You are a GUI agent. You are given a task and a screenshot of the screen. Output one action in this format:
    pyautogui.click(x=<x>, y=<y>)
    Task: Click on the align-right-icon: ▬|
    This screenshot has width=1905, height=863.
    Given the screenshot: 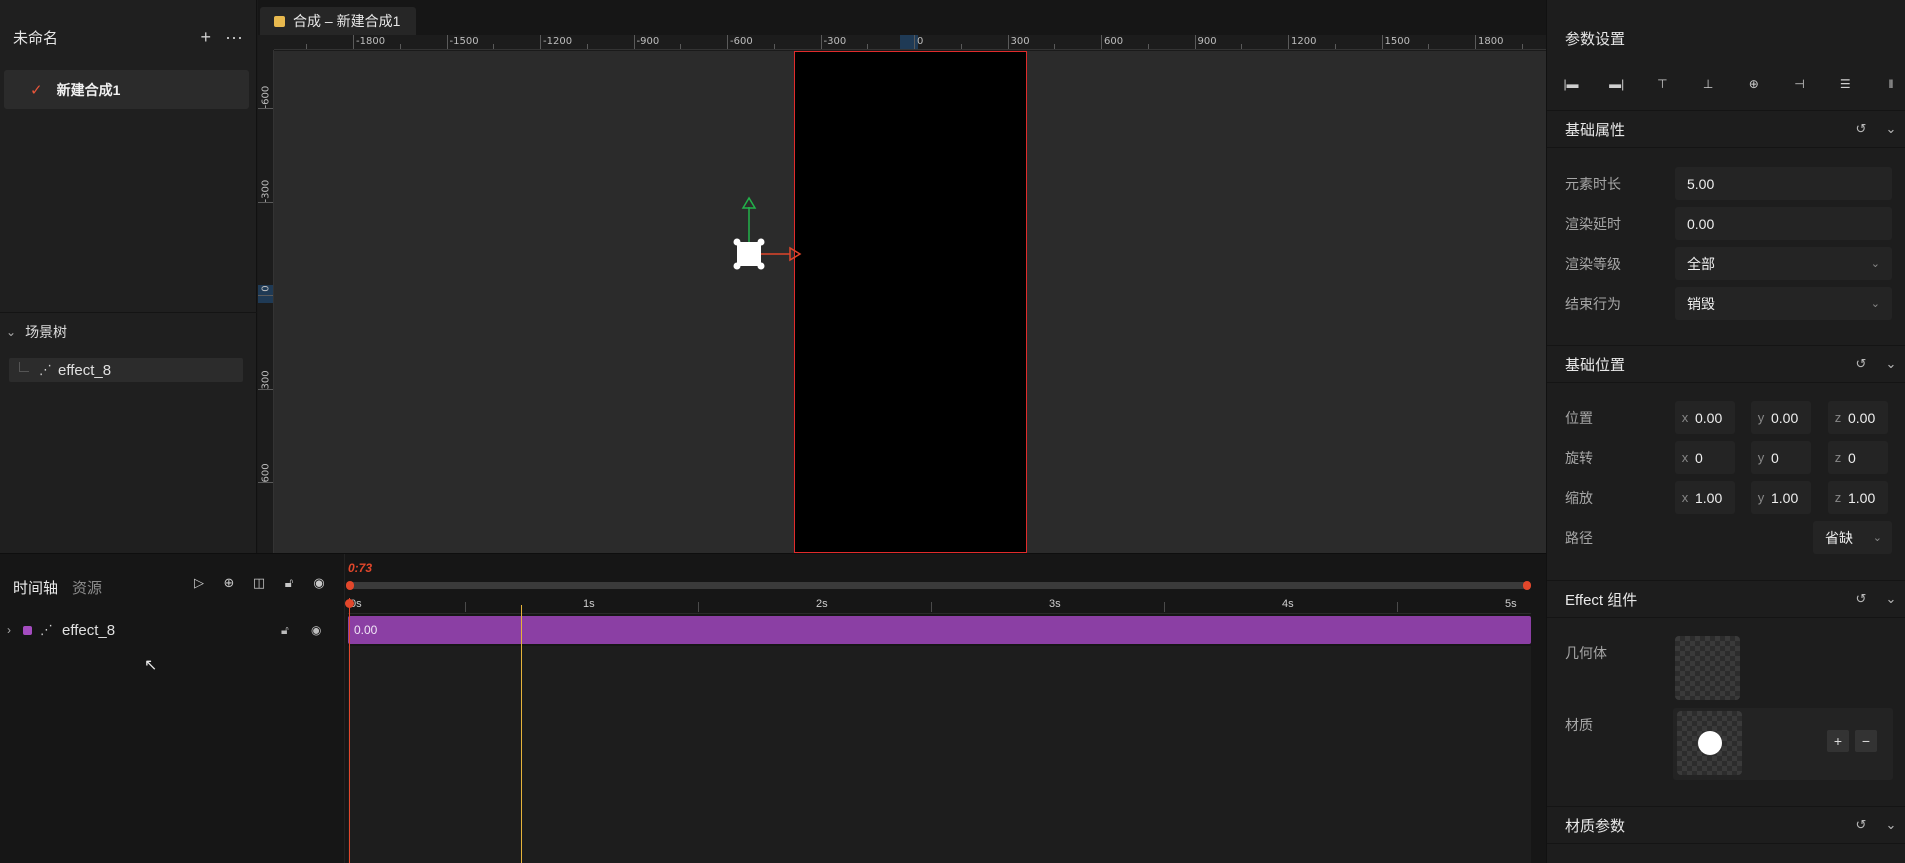 What is the action you would take?
    pyautogui.click(x=1617, y=84)
    